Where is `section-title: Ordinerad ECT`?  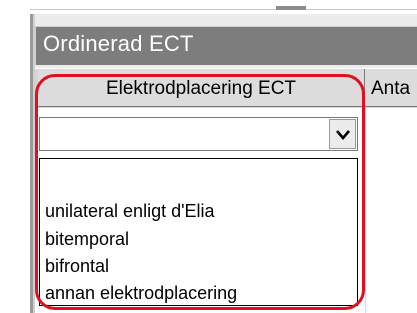
section-title: Ordinerad ECT is located at coordinates (118, 43).